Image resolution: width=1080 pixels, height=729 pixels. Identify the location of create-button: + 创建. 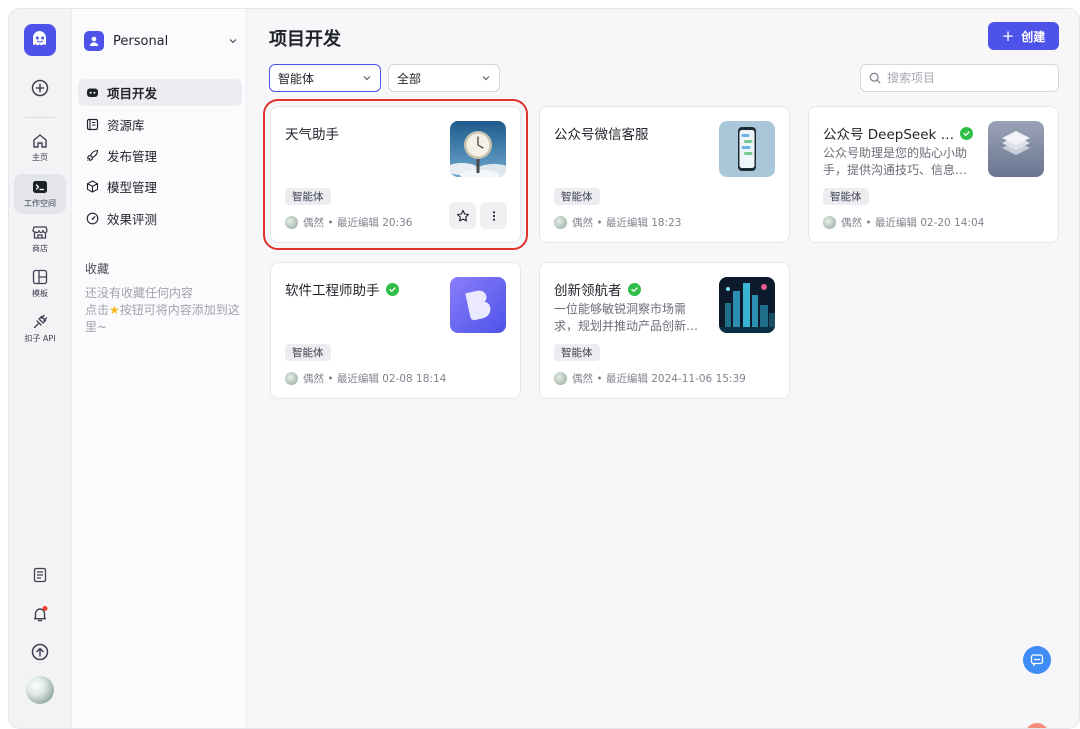
(1023, 36).